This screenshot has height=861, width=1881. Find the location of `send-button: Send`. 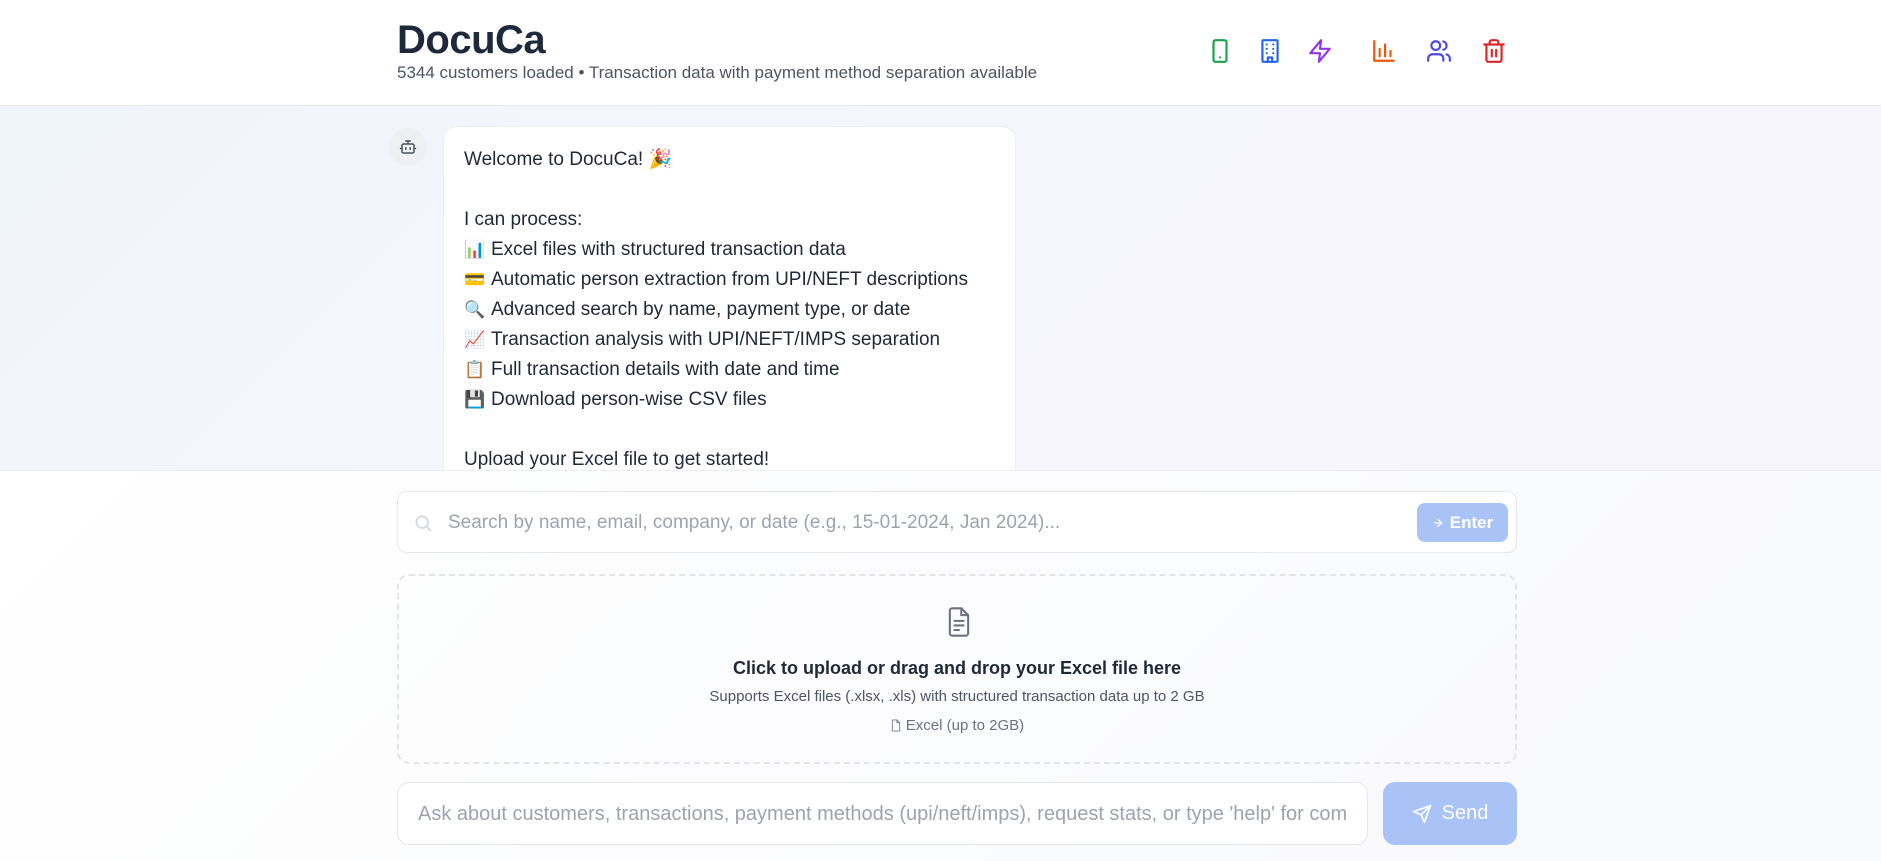

send-button: Send is located at coordinates (1450, 813).